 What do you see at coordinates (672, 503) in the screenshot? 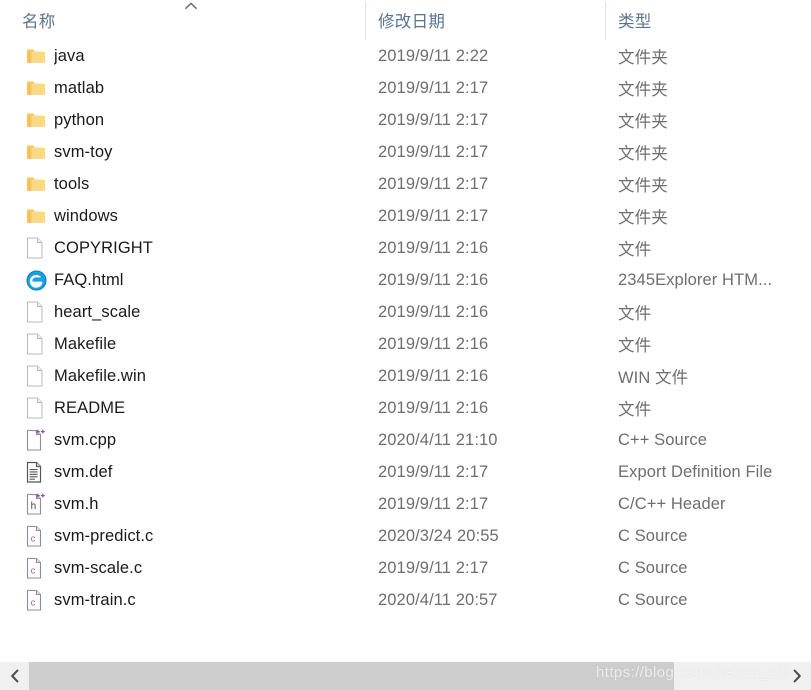
I see `file-type: C/C++ Header` at bounding box center [672, 503].